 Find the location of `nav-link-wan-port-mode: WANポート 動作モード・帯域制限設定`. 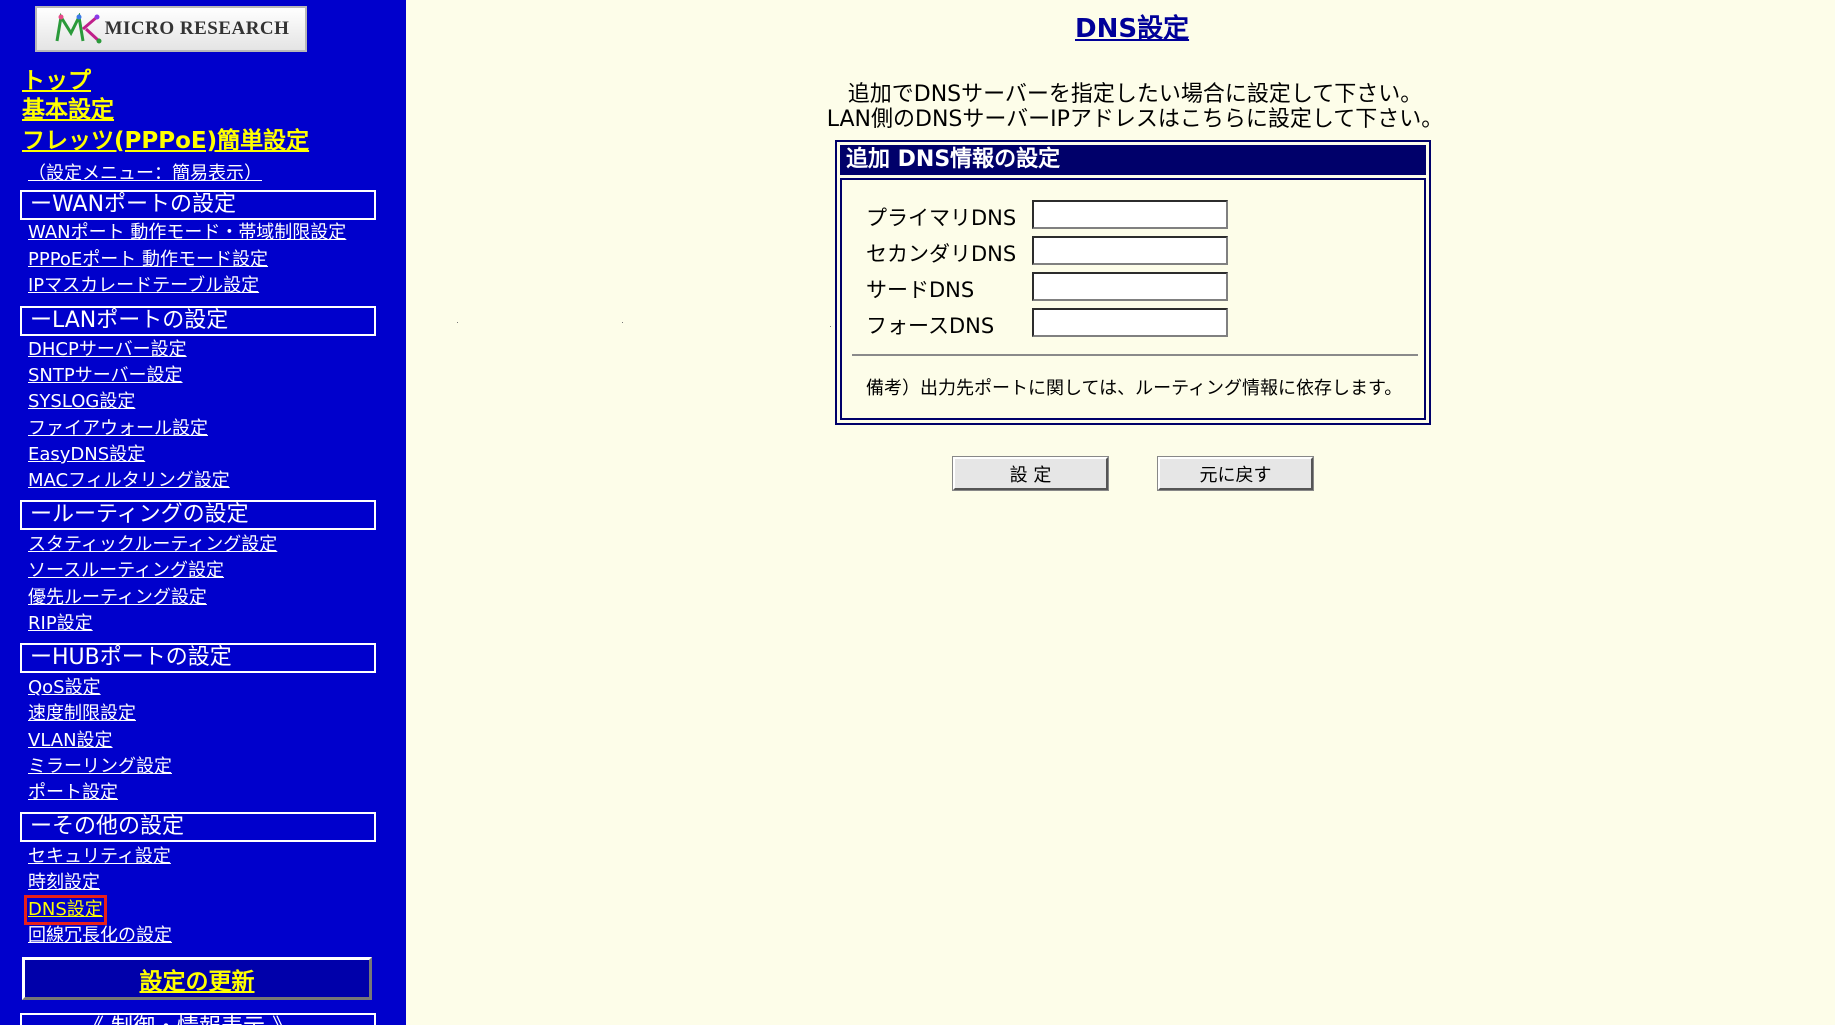

nav-link-wan-port-mode: WANポート 動作モード・帯域制限設定 is located at coordinates (187, 233).